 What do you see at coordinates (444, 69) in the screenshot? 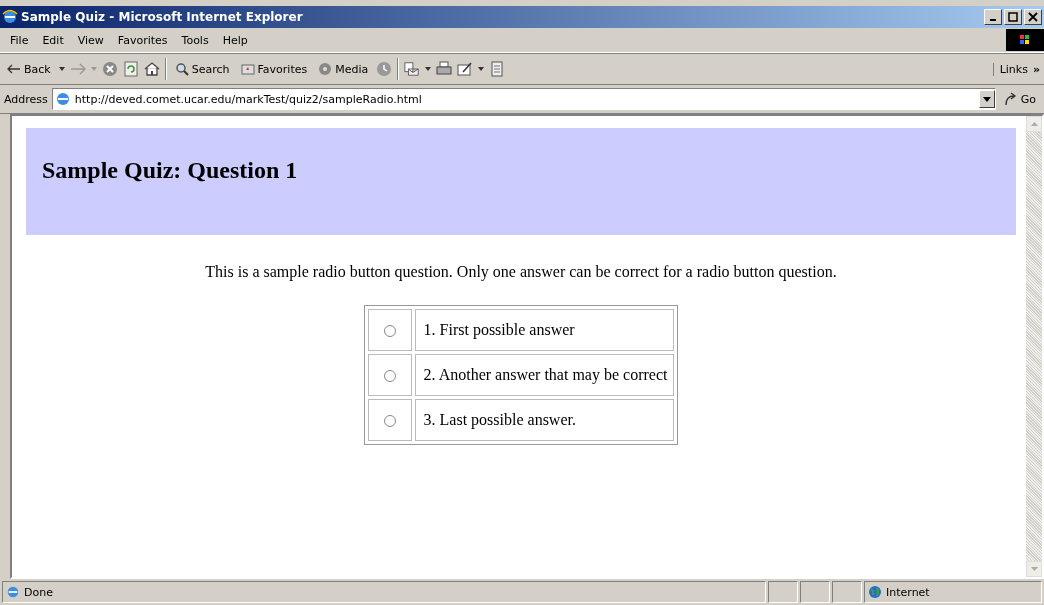
I see `print-icon` at bounding box center [444, 69].